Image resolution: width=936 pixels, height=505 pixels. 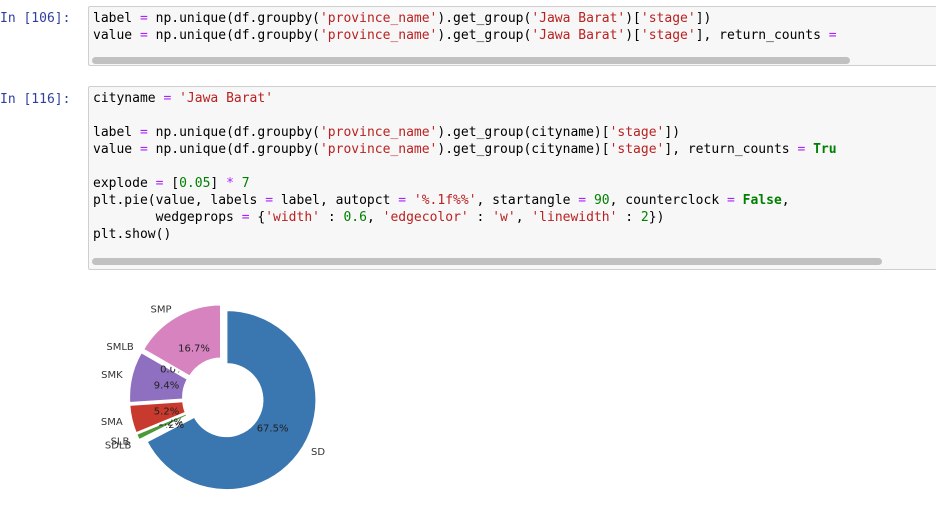 What do you see at coordinates (355, 217) in the screenshot?
I see `code-token: 0.6` at bounding box center [355, 217].